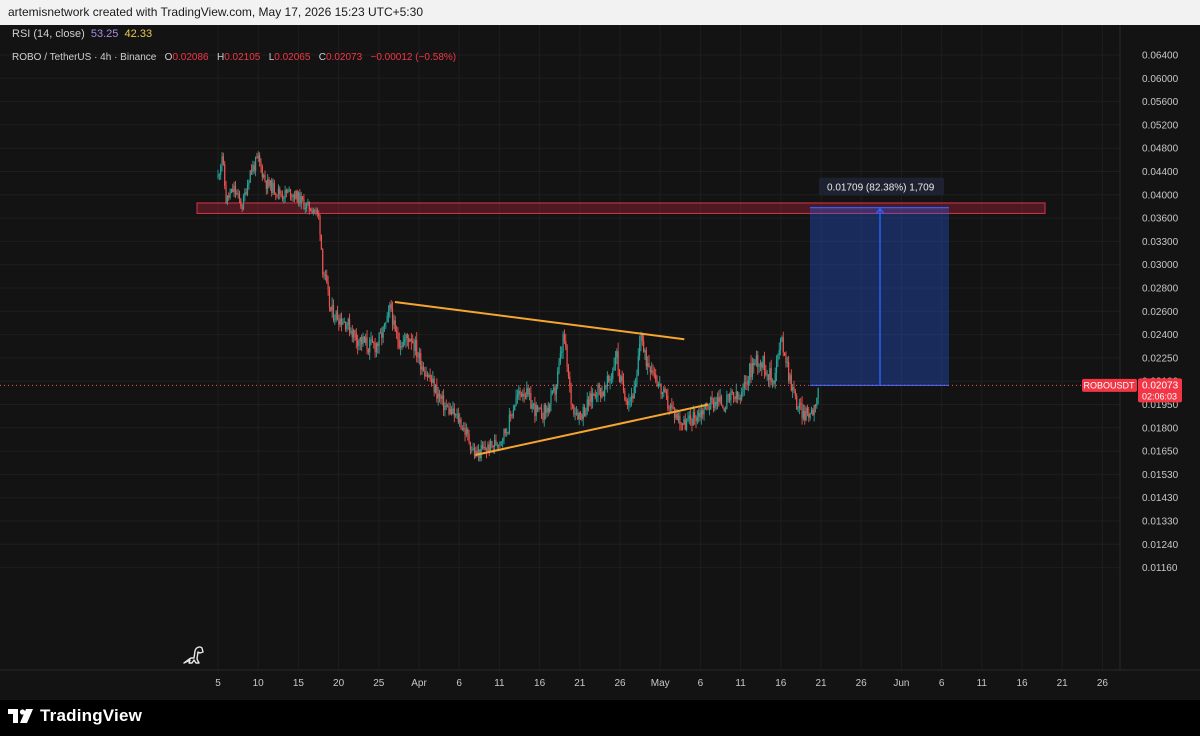 The width and height of the screenshot is (1200, 736). I want to click on x-tick-label: 16, so click(1022, 683).